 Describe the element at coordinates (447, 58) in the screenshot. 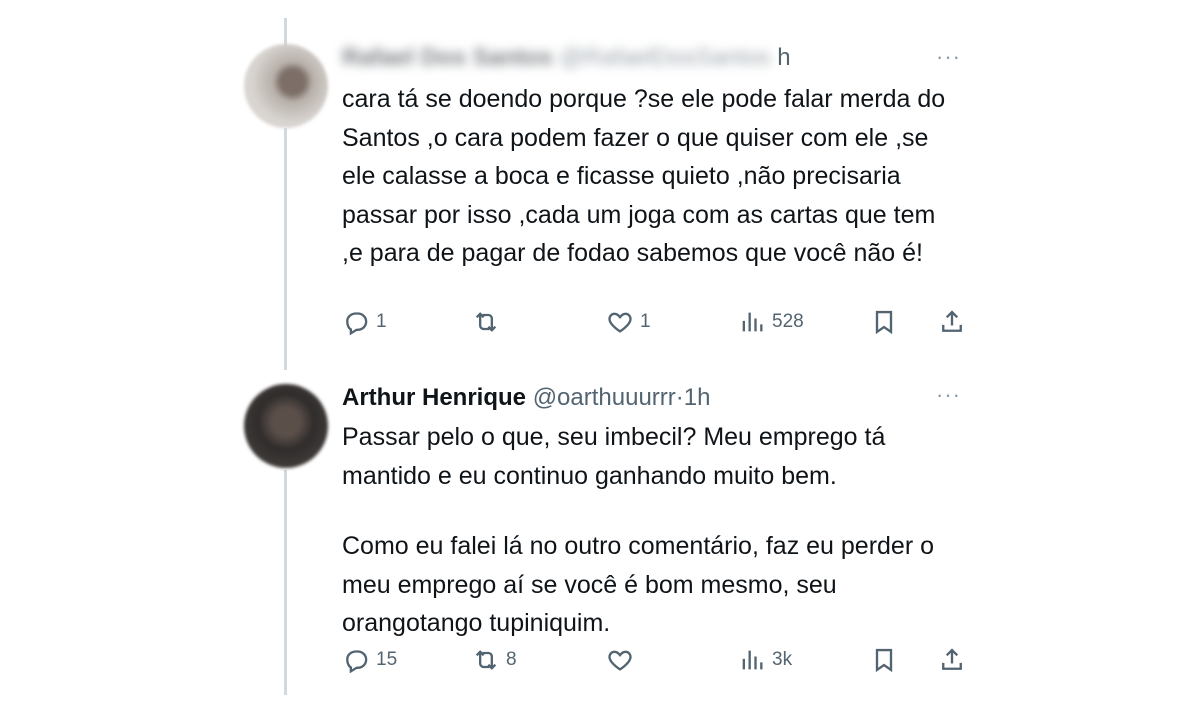

I see `author-name: Rafael Dos Santos` at that location.